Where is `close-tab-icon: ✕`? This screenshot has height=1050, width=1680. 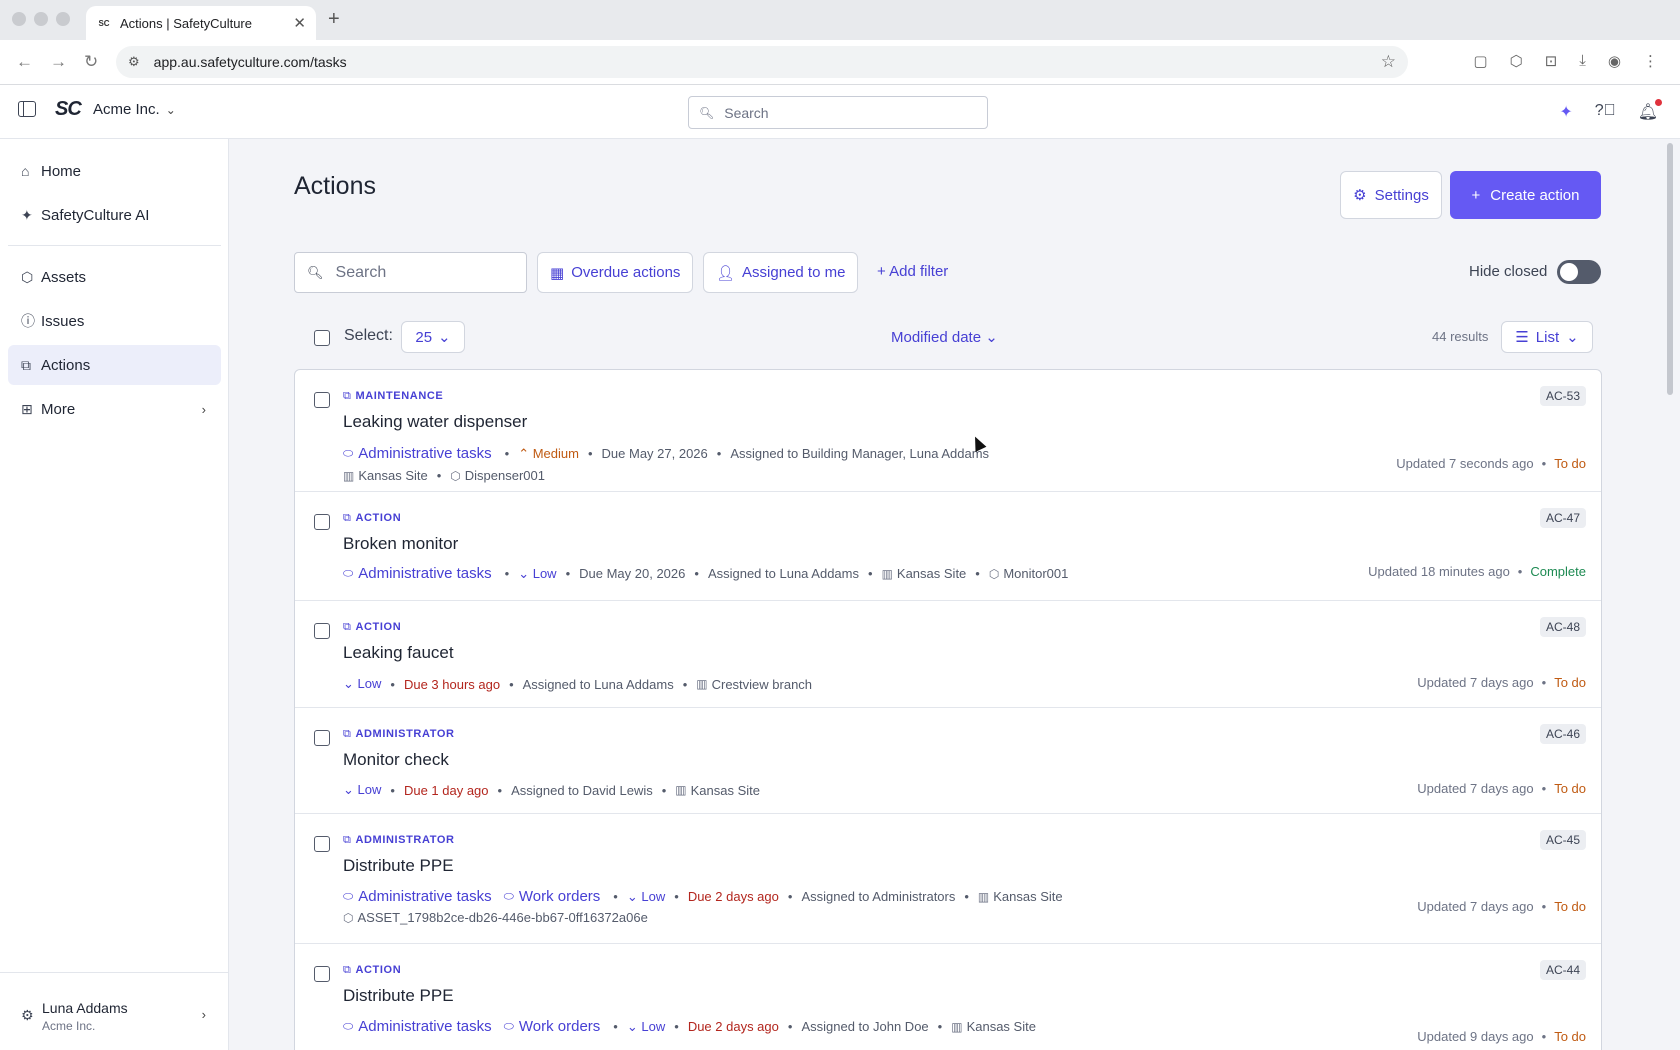
close-tab-icon: ✕ is located at coordinates (299, 23).